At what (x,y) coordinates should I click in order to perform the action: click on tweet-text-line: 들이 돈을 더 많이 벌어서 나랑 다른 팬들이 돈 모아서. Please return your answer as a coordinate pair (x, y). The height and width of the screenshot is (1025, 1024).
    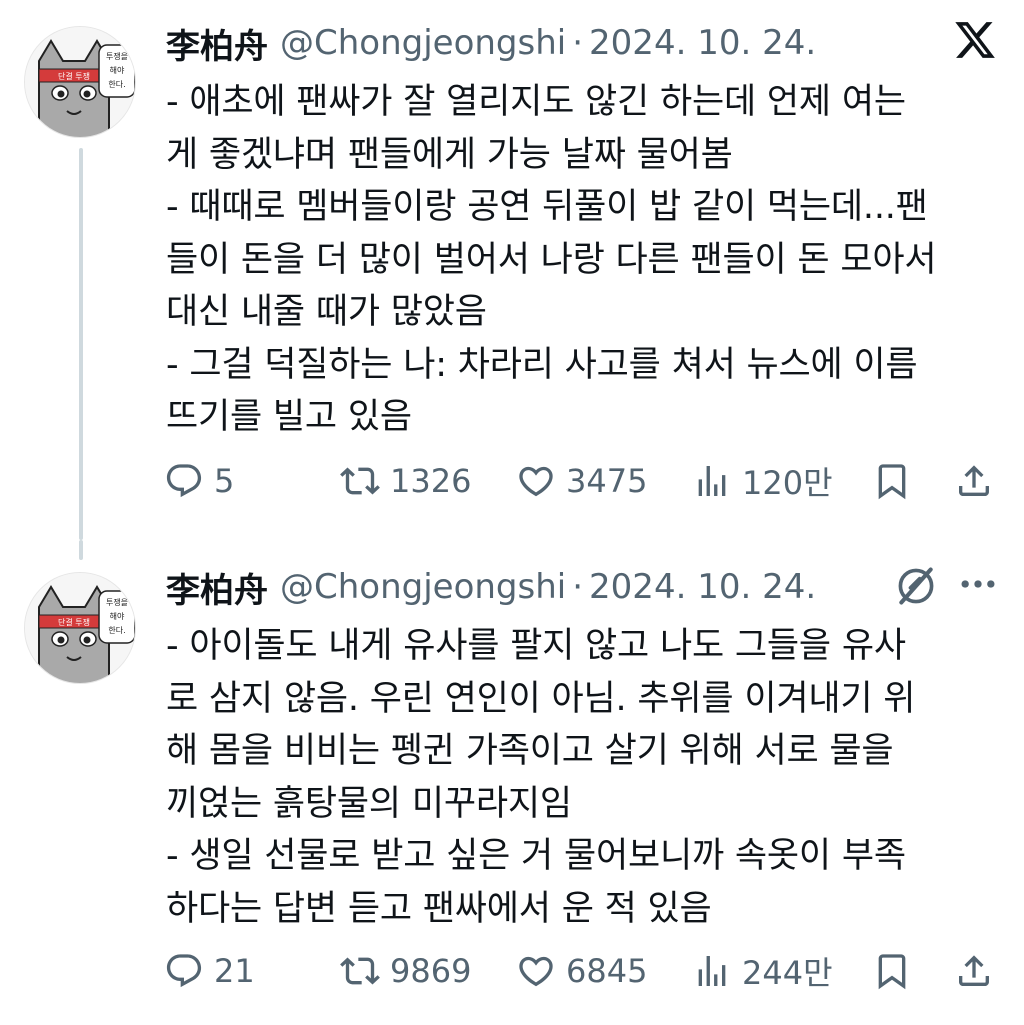
    Looking at the image, I should click on (551, 259).